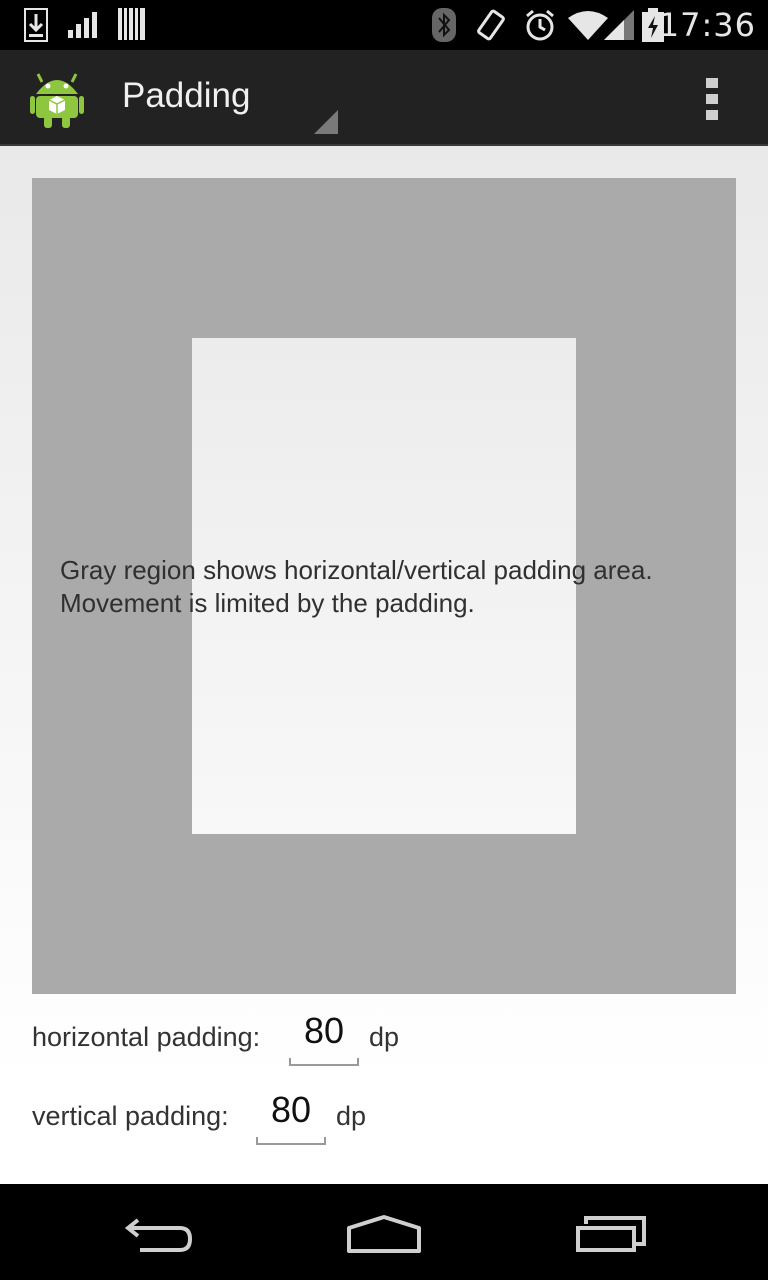 The height and width of the screenshot is (1280, 768). Describe the element at coordinates (291, 1141) in the screenshot. I see `vertical-padding-underline` at that location.